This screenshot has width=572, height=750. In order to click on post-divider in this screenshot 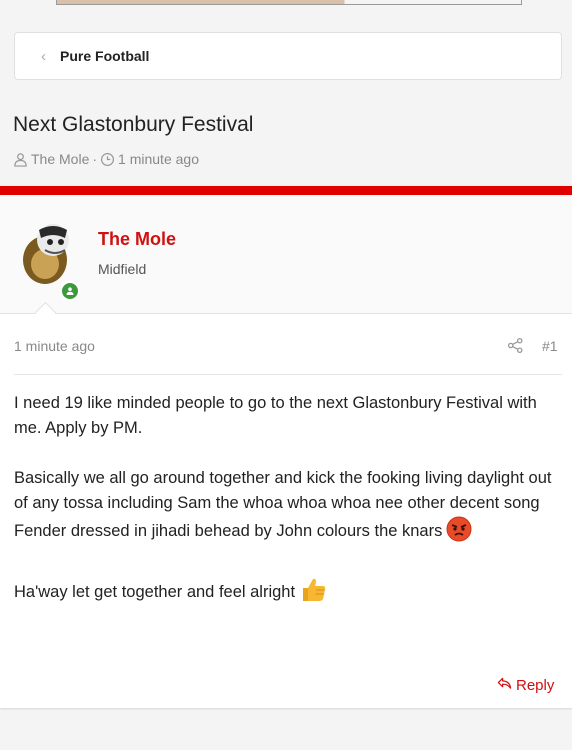, I will do `click(288, 374)`.